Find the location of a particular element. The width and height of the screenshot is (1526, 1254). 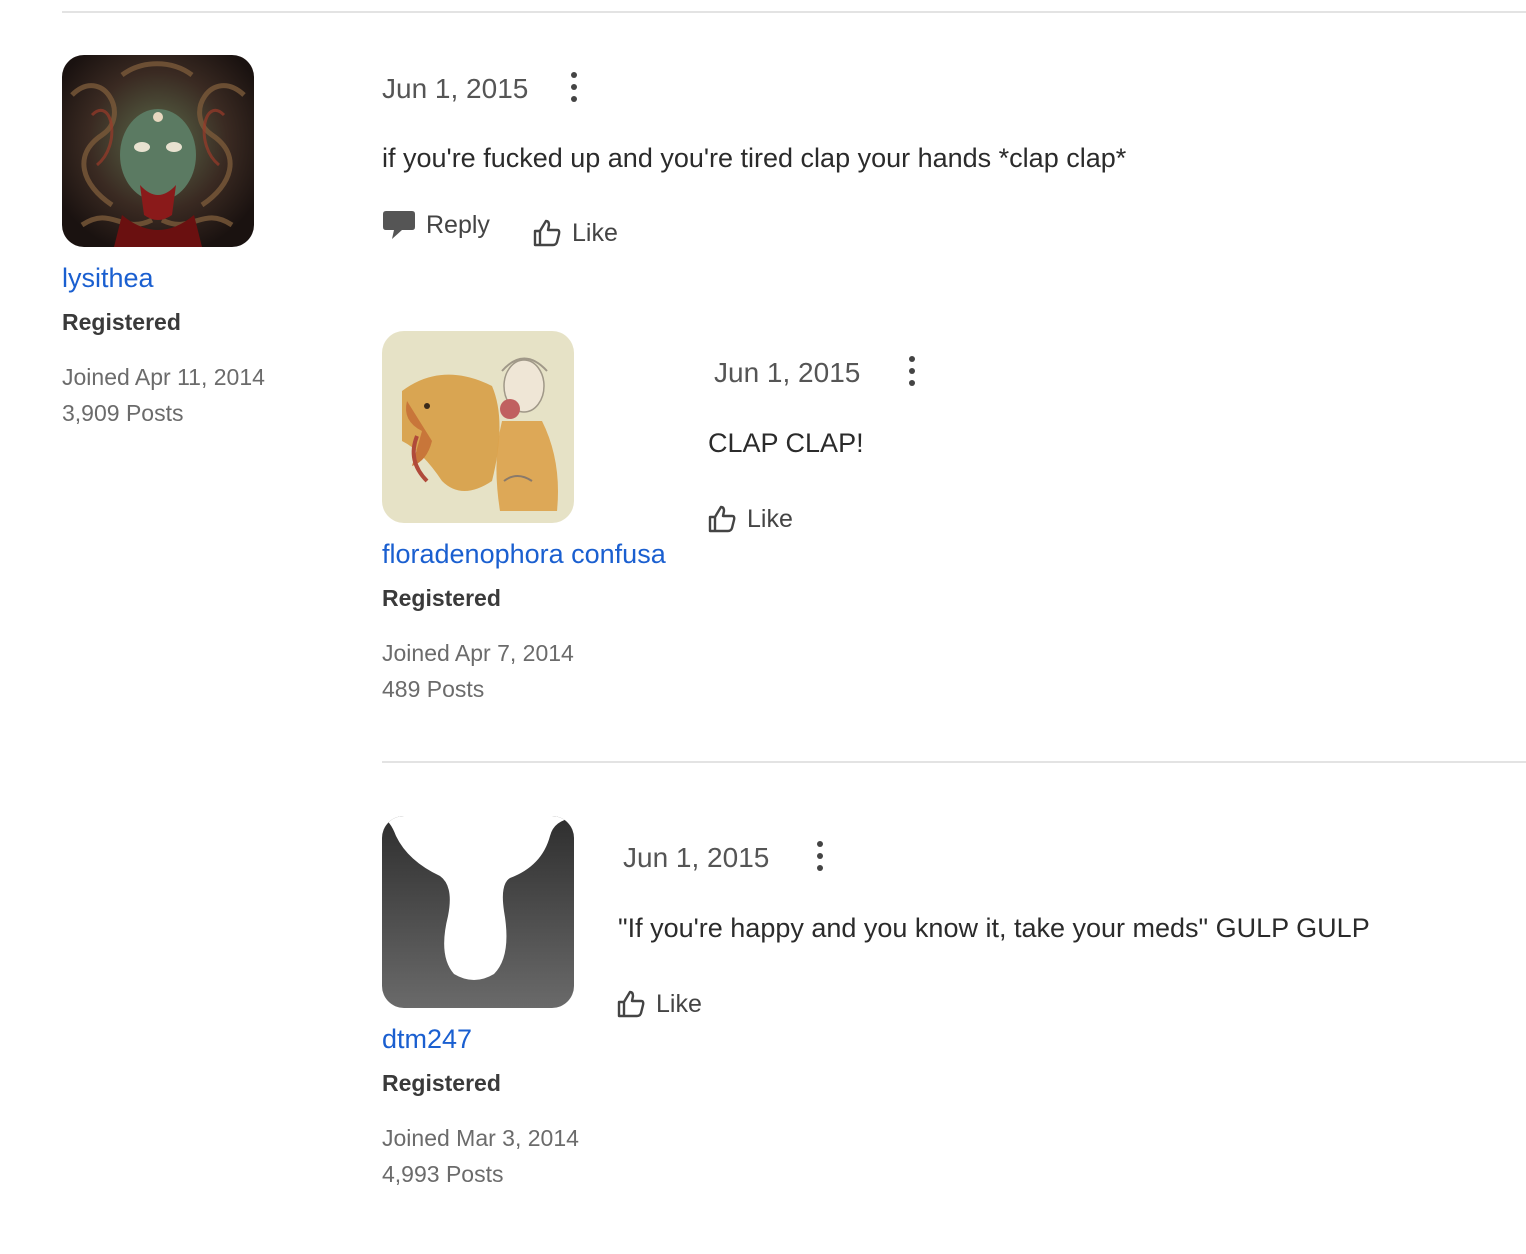

username-link: dtm247 is located at coordinates (427, 1039).